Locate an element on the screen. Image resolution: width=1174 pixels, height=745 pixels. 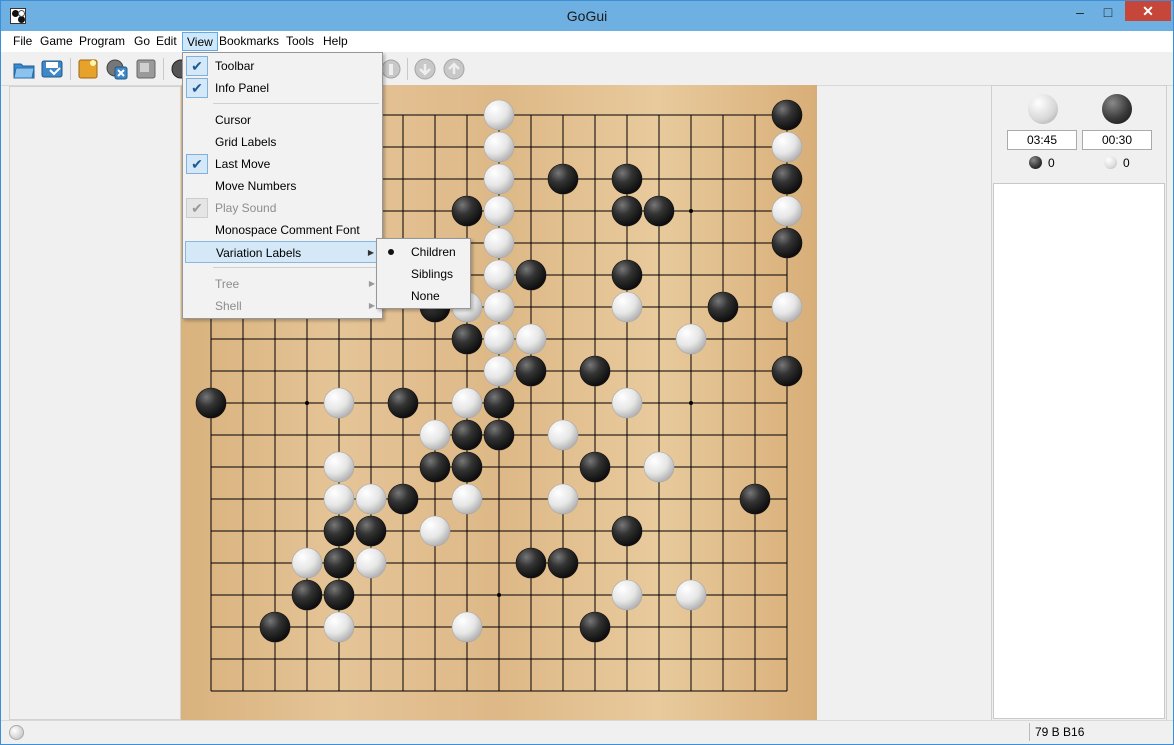
menu-go: Go is located at coordinates (142, 41).